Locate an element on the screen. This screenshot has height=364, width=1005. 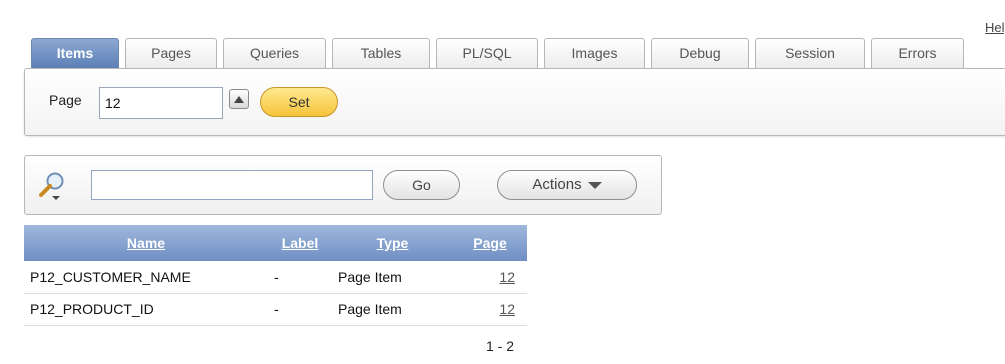
table-row: P12_PRODUCT_ID - Page Item 12 is located at coordinates (275, 309).